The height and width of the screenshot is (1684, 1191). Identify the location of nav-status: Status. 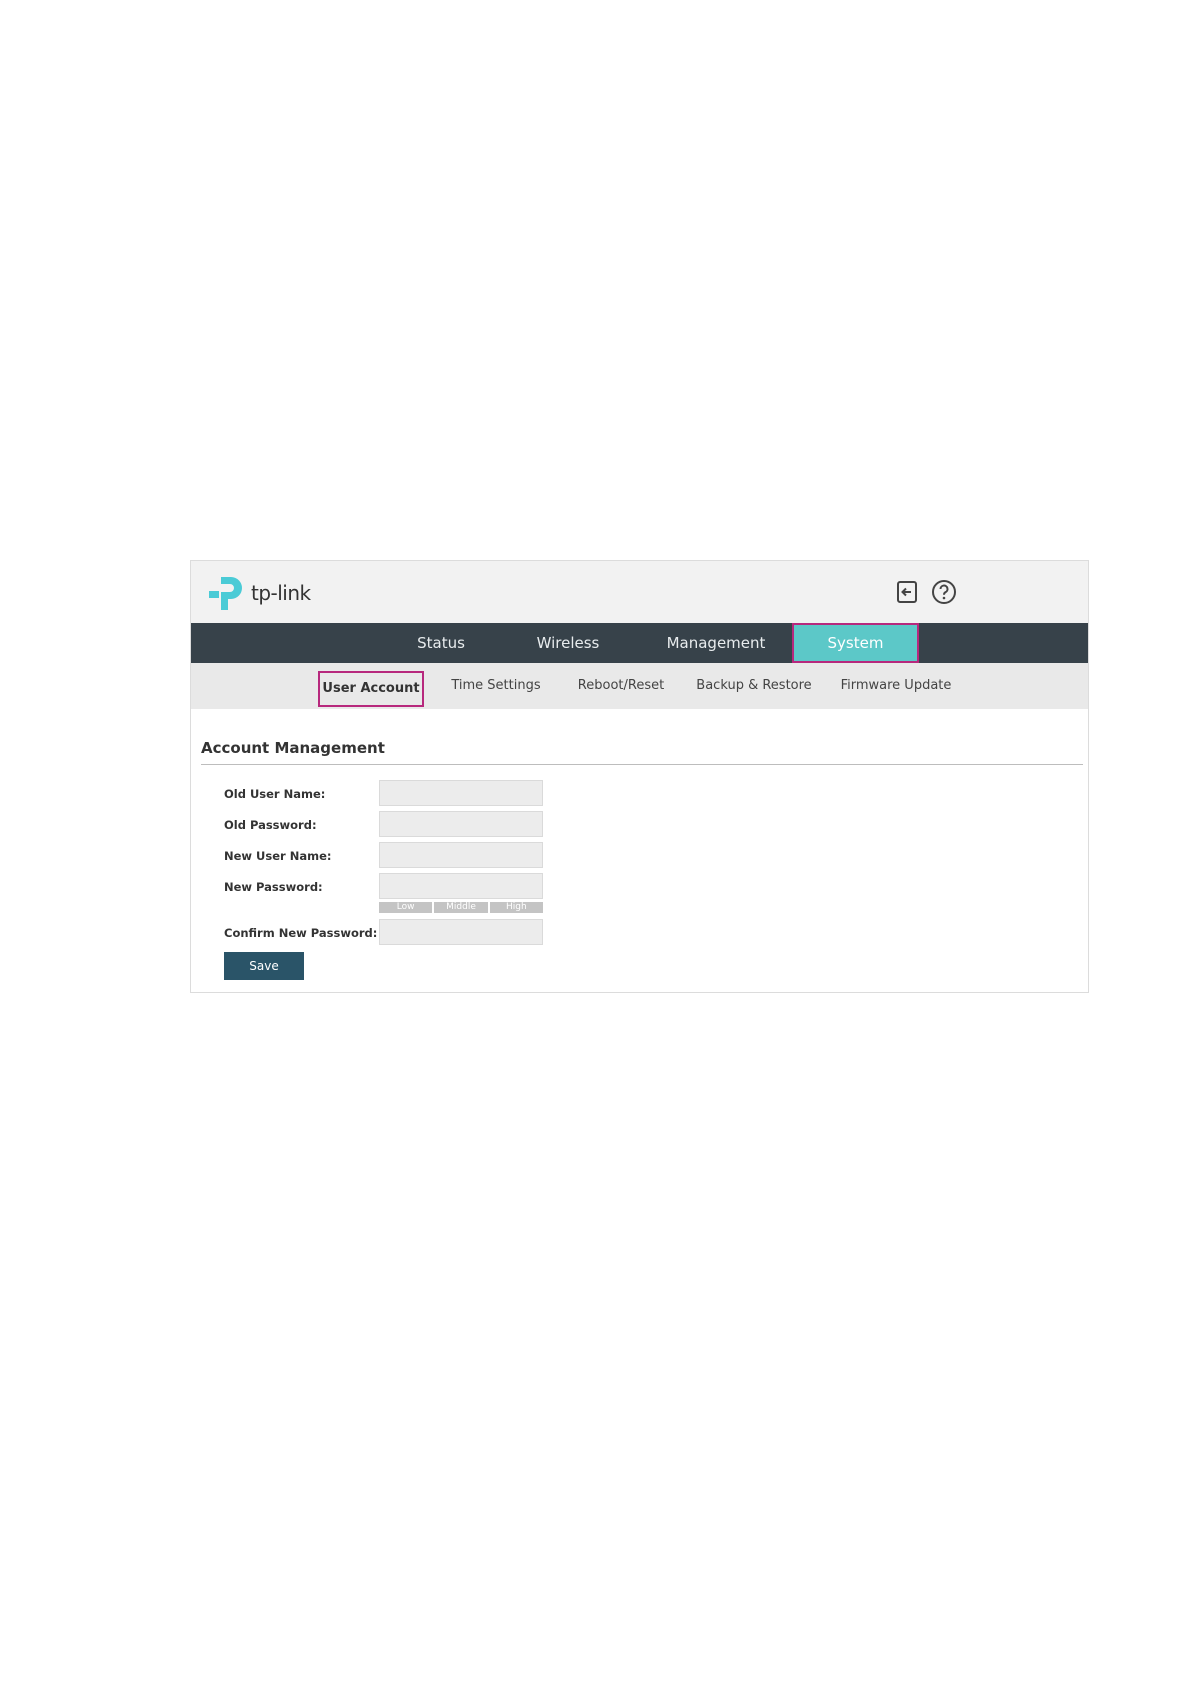
(441, 643).